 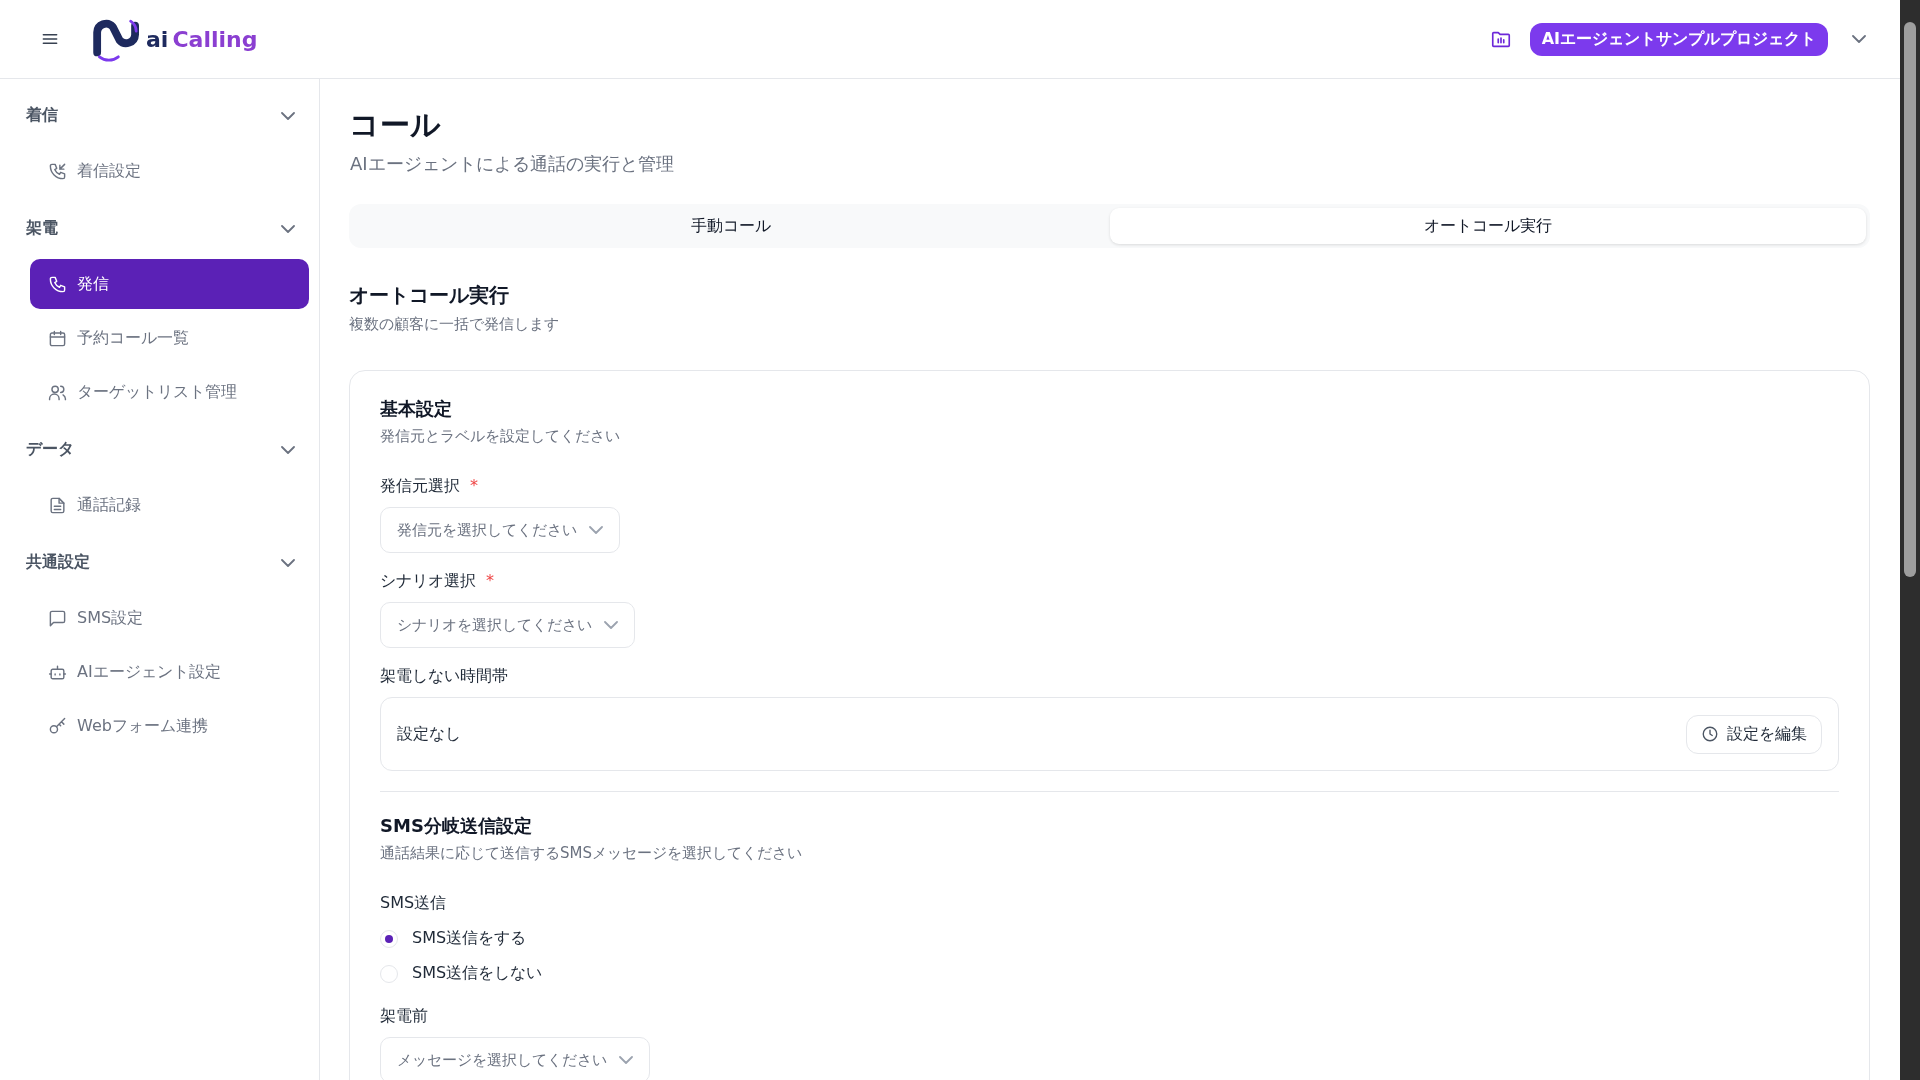 I want to click on sidebar-group-header: 共通設定, so click(x=167, y=562).